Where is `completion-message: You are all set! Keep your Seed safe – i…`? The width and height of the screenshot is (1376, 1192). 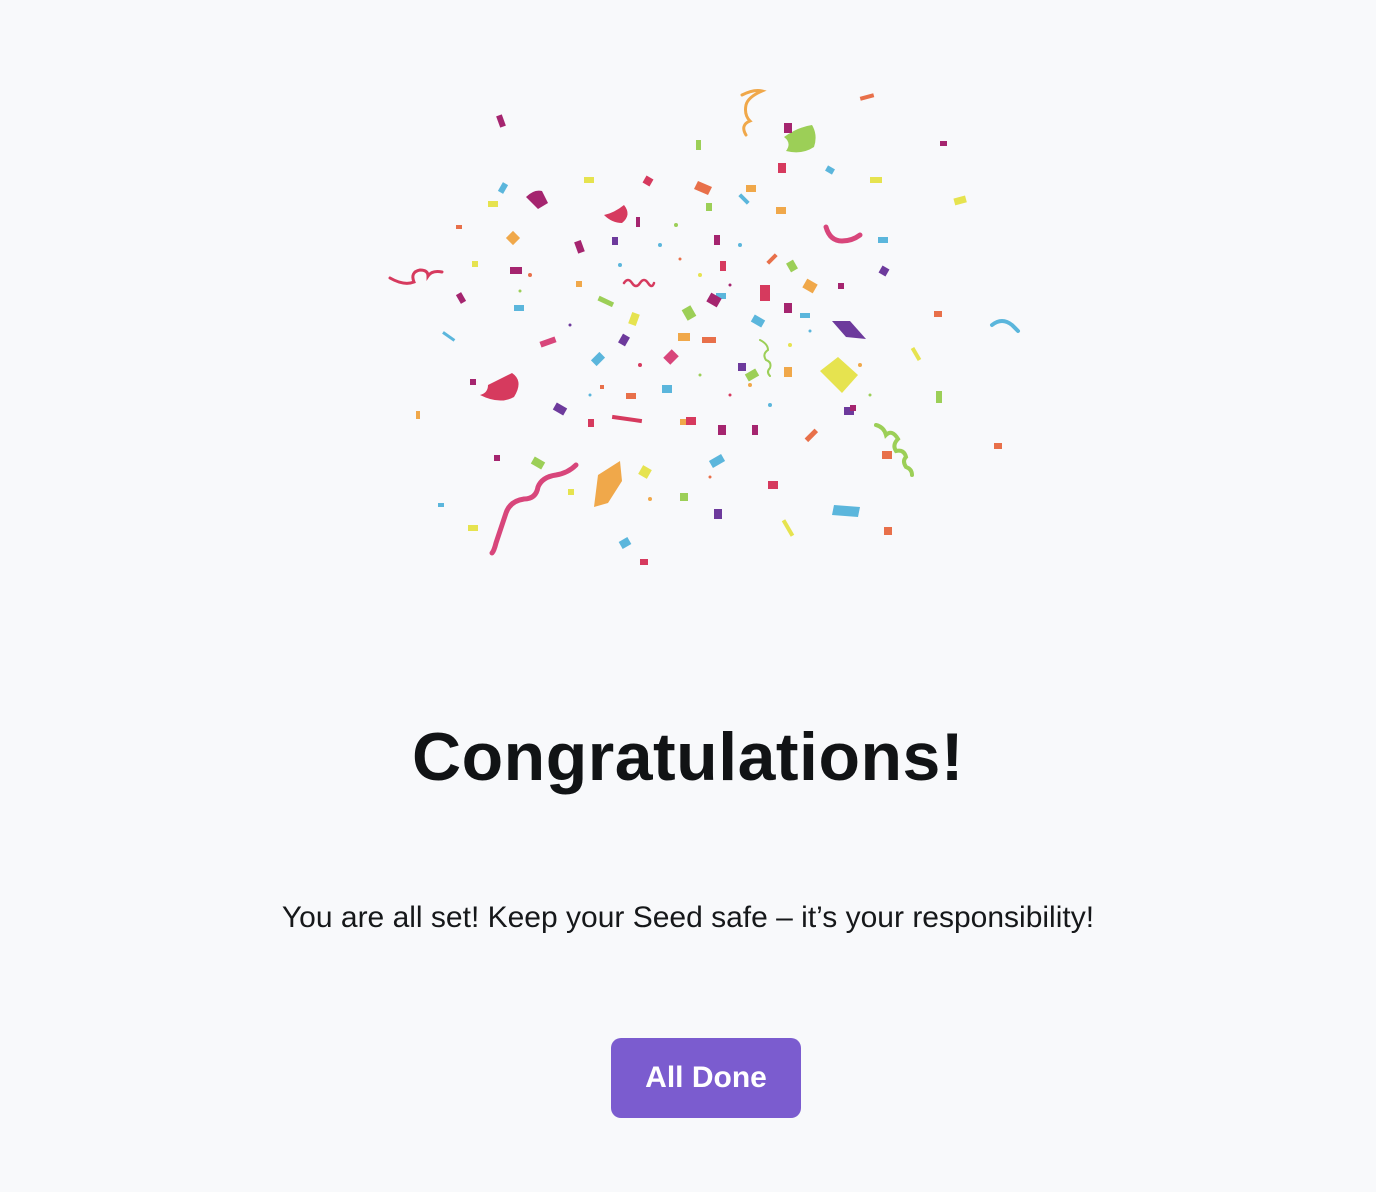 completion-message: You are all set! Keep your Seed safe – i… is located at coordinates (688, 917).